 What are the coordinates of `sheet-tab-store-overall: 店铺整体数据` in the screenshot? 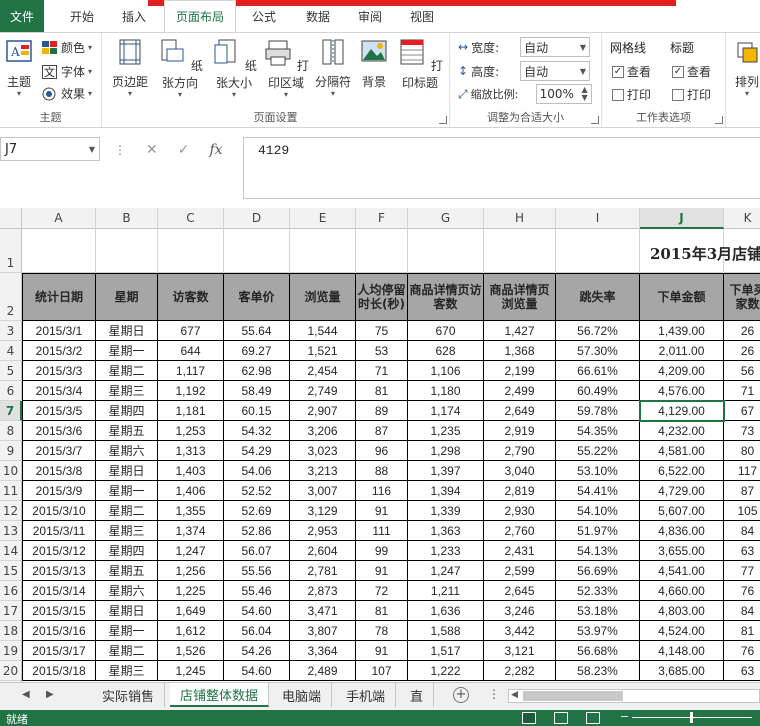 It's located at (220, 695).